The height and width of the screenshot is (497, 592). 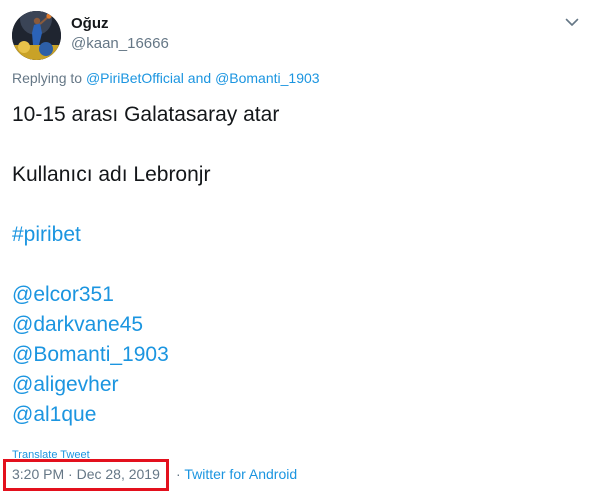 What do you see at coordinates (199, 78) in the screenshot?
I see `reply-conjunction: and` at bounding box center [199, 78].